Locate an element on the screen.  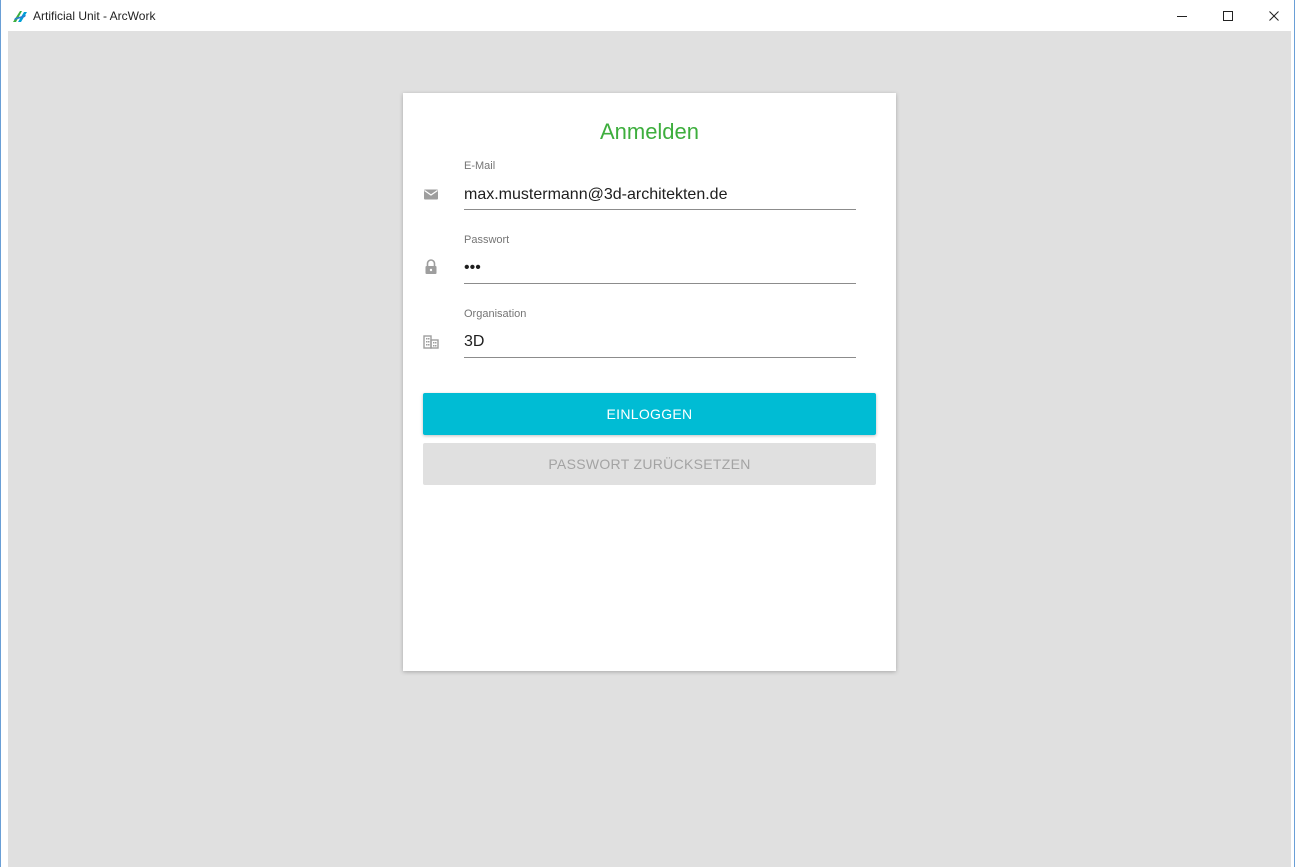
organisation-underline is located at coordinates (660, 357).